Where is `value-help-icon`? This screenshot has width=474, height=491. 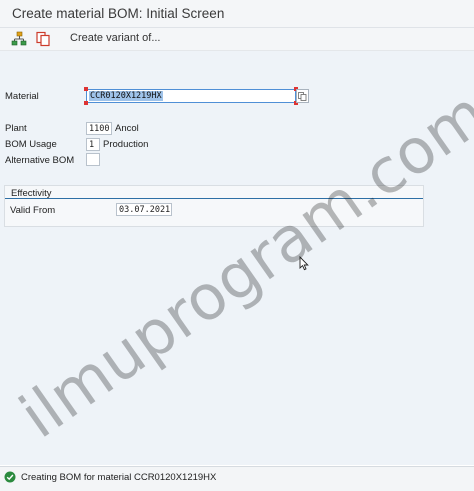
value-help-icon is located at coordinates (302, 96).